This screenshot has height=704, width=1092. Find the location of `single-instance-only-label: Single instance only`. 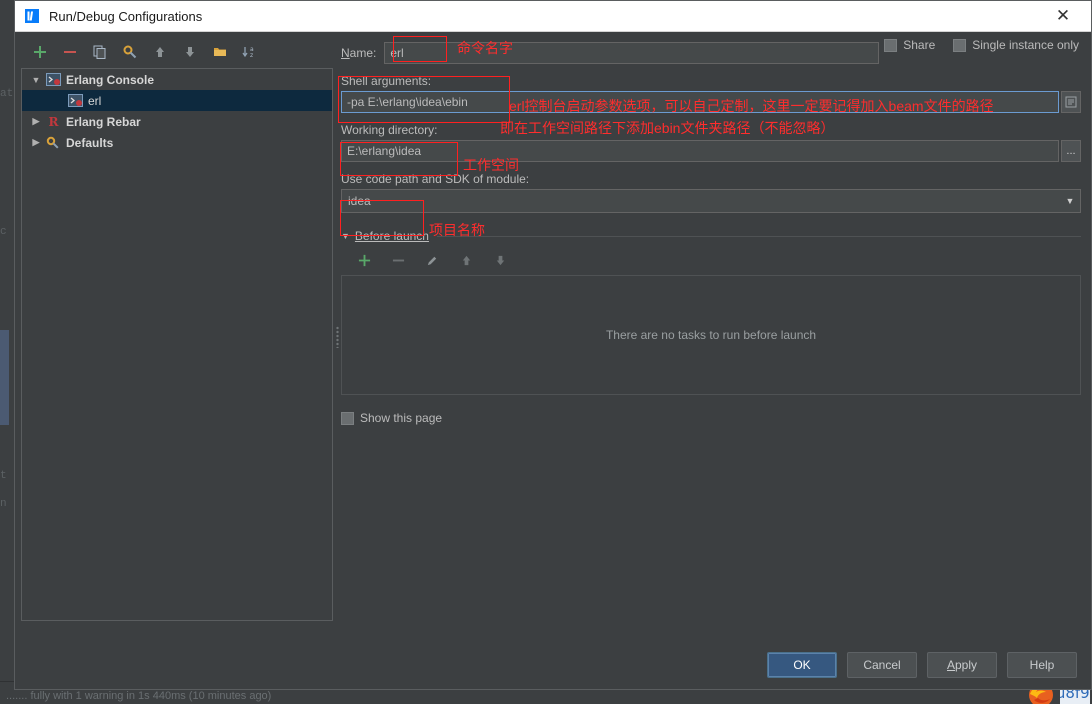

single-instance-only-label: Single instance only is located at coordinates (1025, 45).